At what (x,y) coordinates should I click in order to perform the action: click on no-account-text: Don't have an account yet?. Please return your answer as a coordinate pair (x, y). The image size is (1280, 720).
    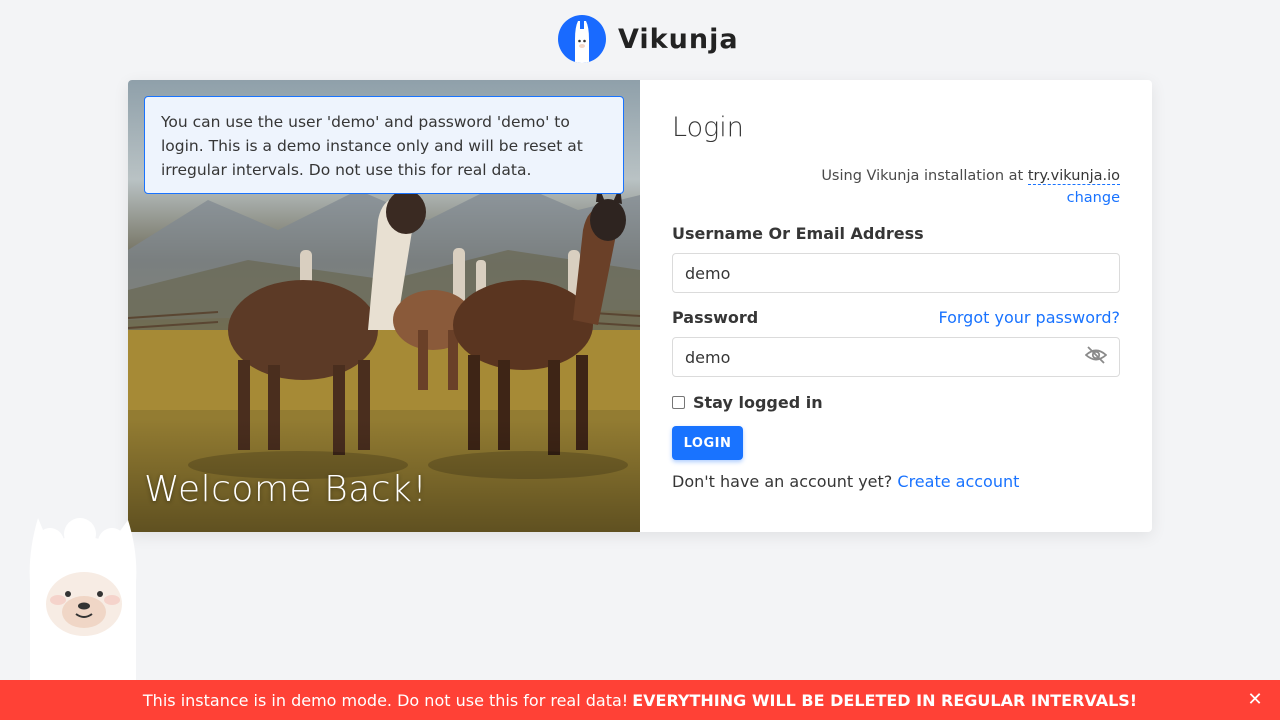
    Looking at the image, I should click on (782, 481).